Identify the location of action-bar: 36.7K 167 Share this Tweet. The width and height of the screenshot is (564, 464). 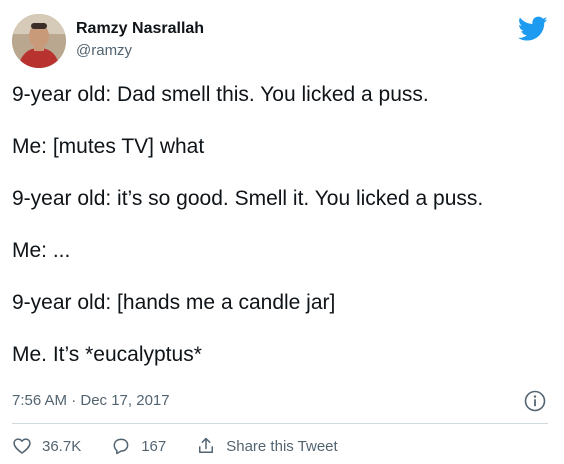
(280, 446).